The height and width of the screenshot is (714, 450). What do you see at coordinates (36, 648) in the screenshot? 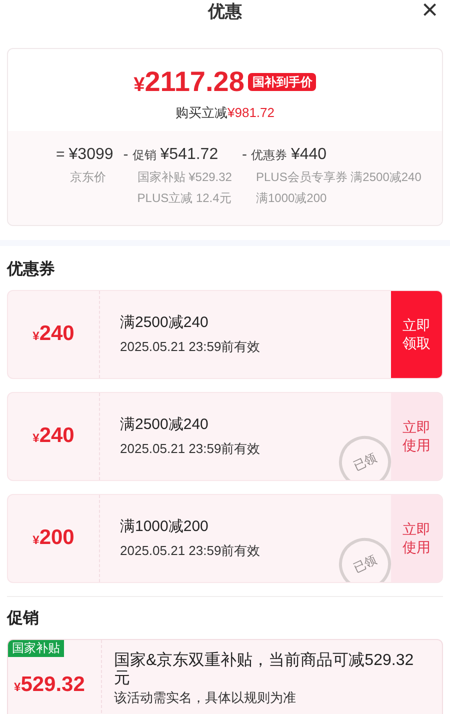
I see `promotion-tag: 国家补贴` at bounding box center [36, 648].